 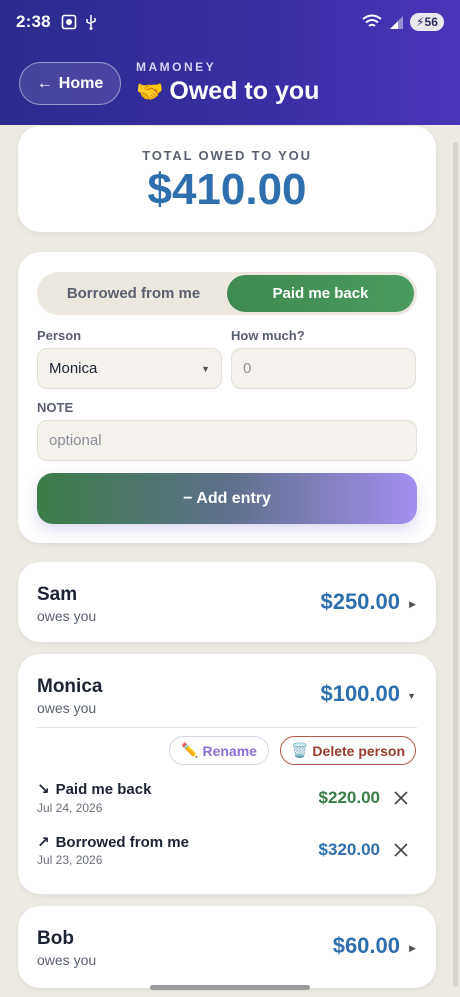 What do you see at coordinates (70, 860) in the screenshot?
I see `entry-date: Jul 23, 2026` at bounding box center [70, 860].